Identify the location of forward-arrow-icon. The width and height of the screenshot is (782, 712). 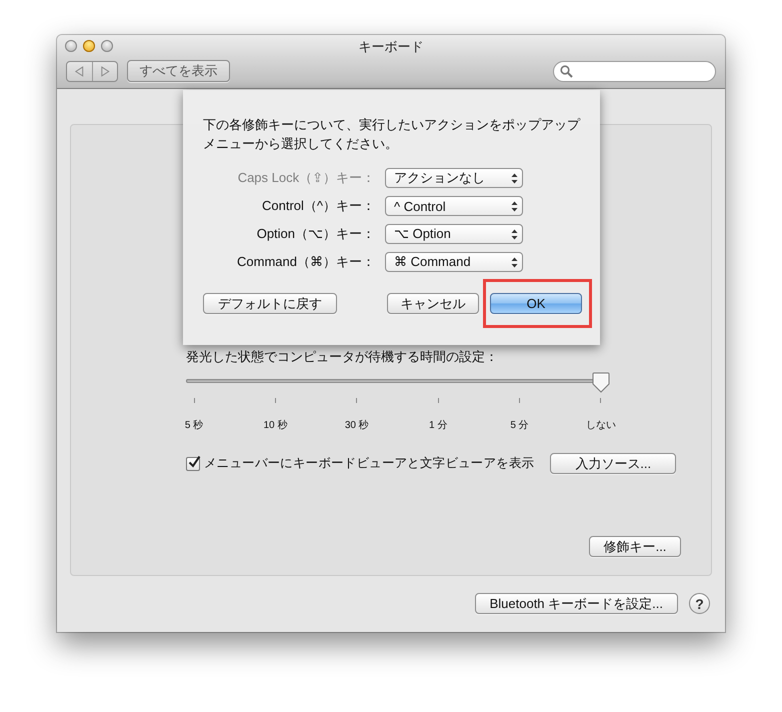
(105, 71).